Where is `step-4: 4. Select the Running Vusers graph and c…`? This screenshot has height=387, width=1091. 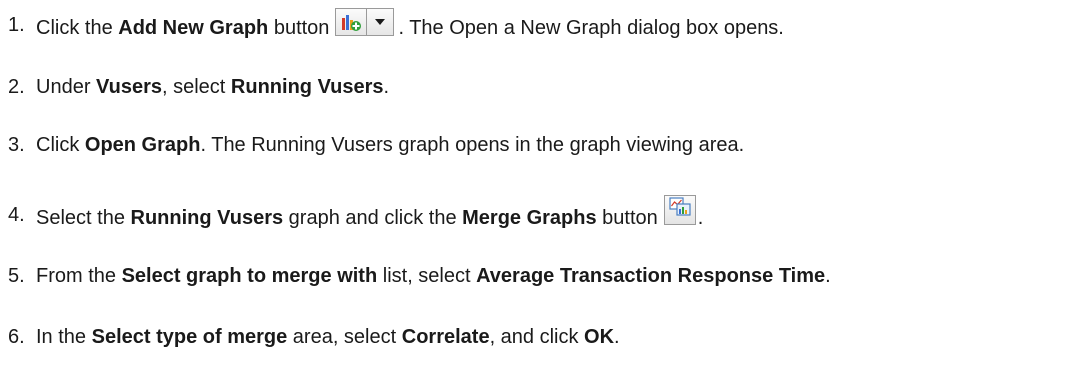
step-4: 4. Select the Running Vusers graph and c… is located at coordinates (356, 214).